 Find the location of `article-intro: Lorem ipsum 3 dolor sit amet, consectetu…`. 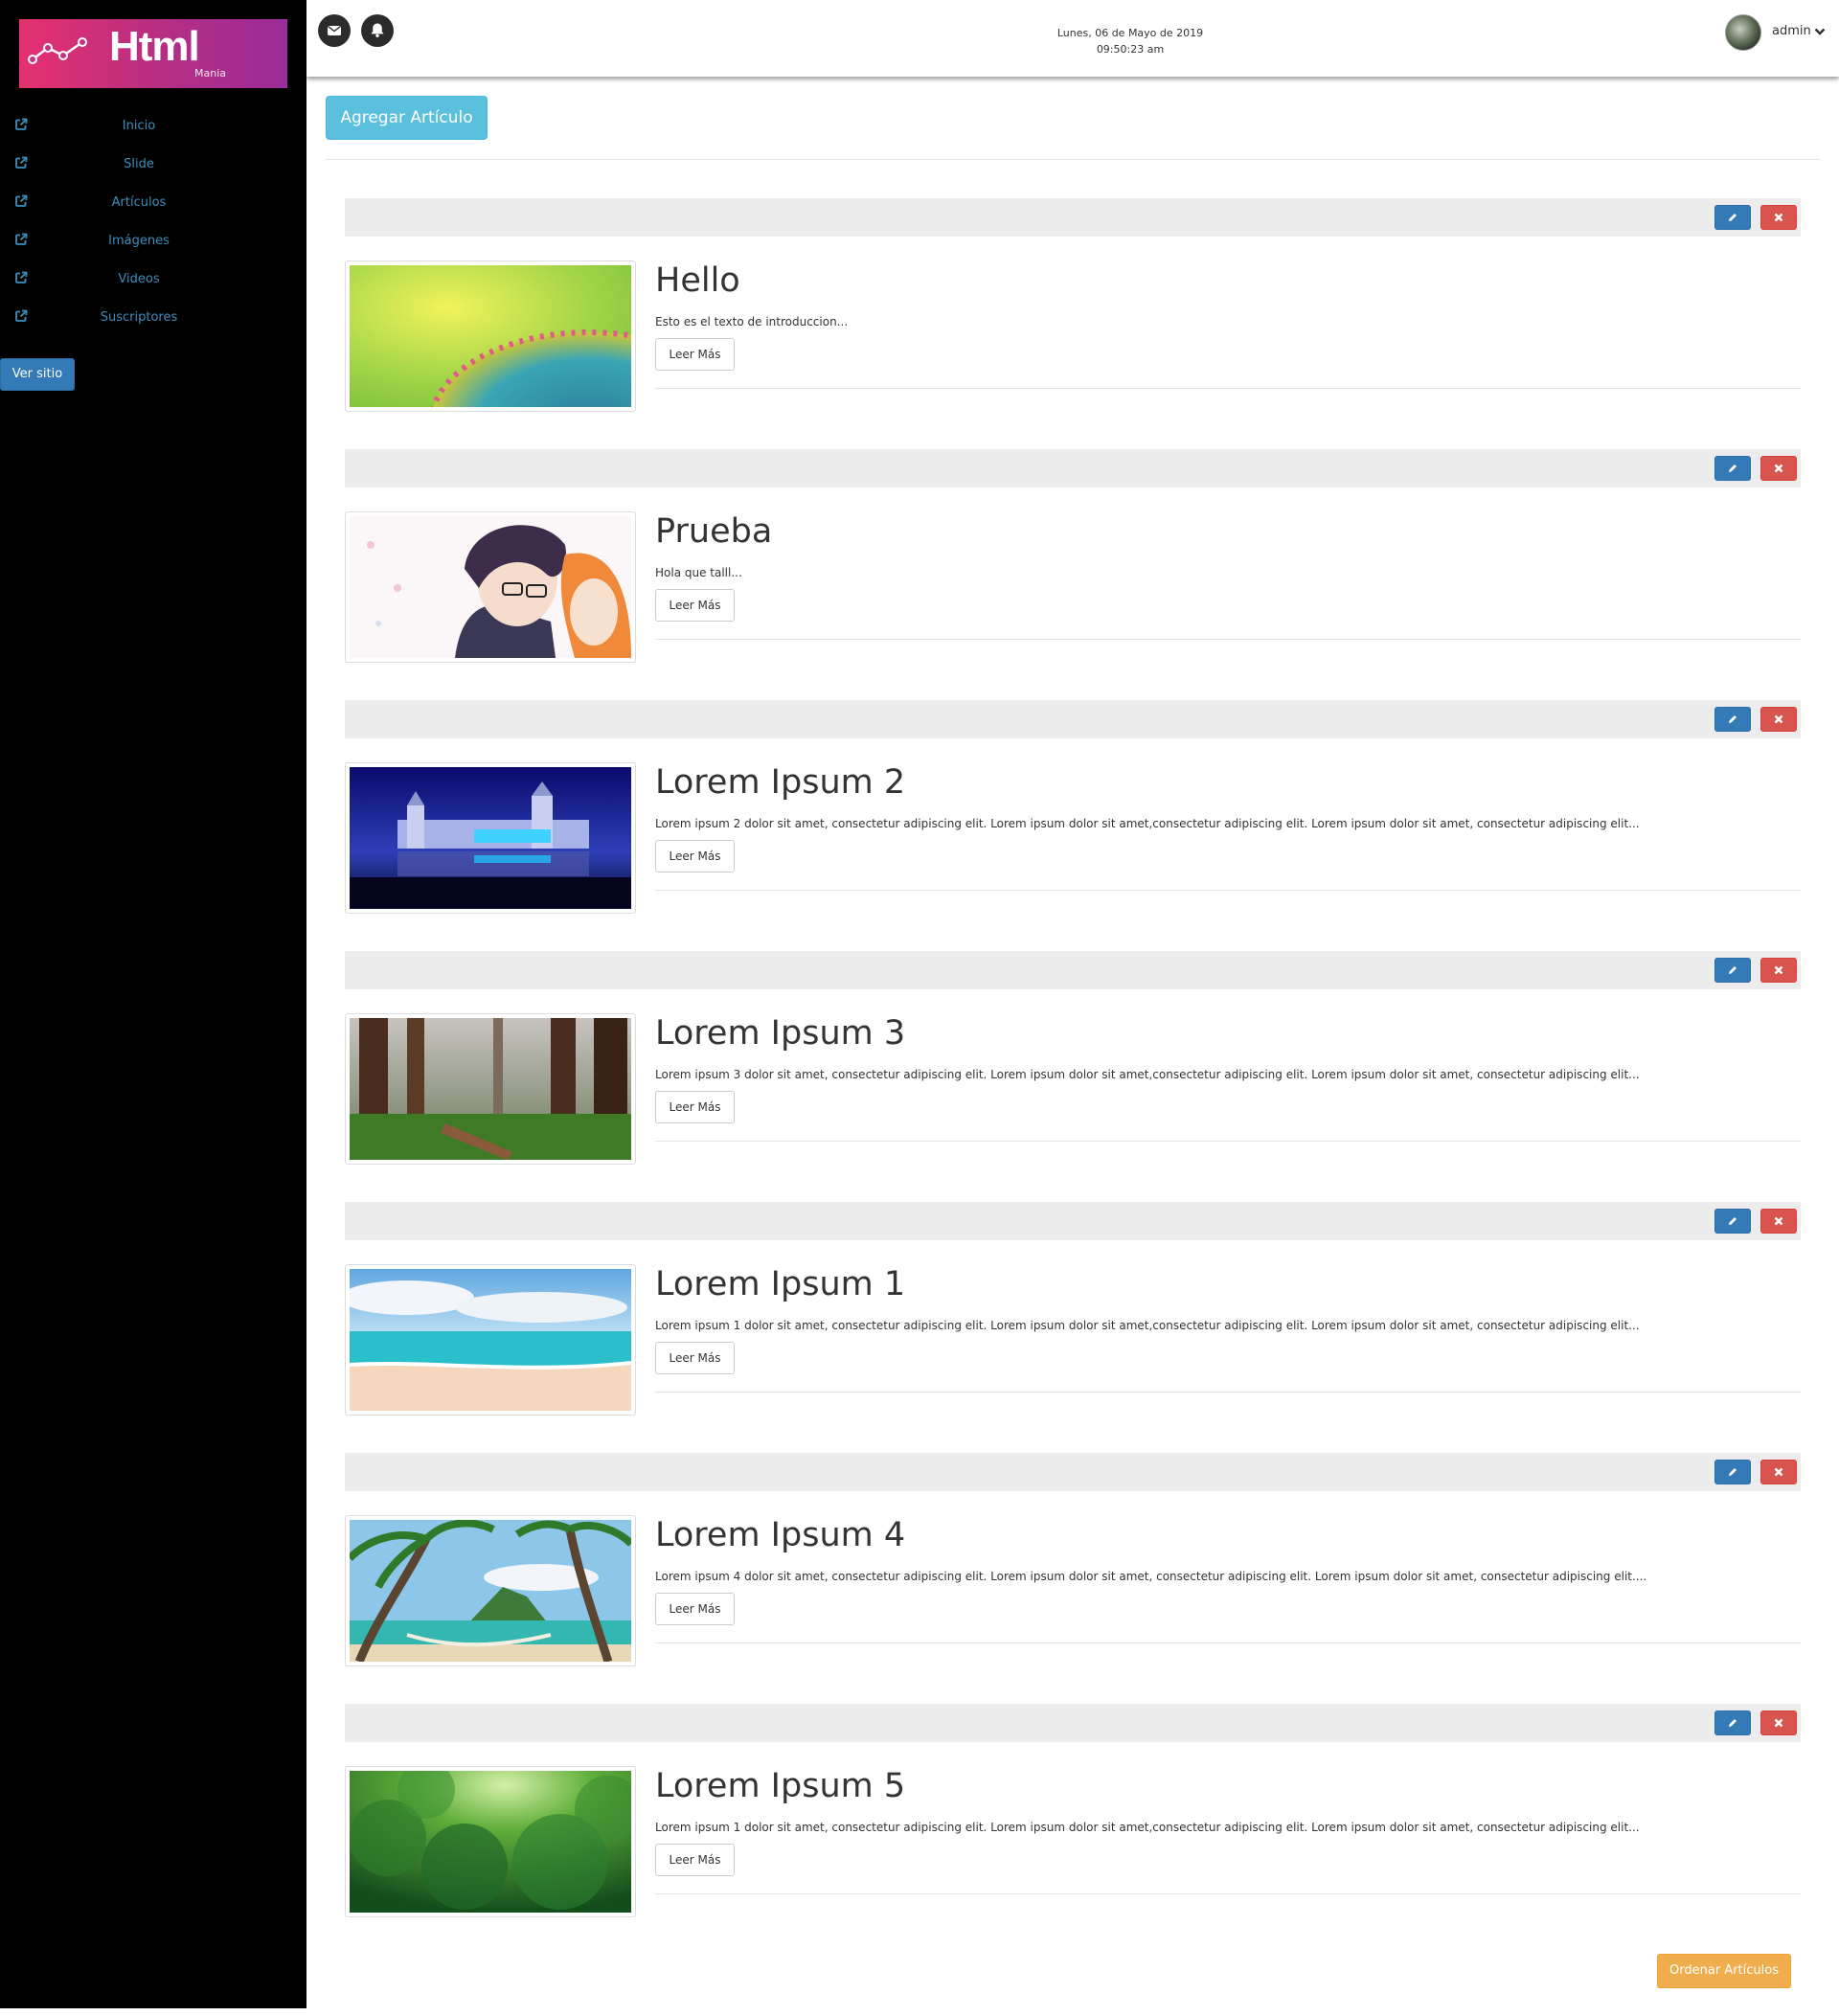

article-intro: Lorem ipsum 3 dolor sit amet, consectetu… is located at coordinates (1147, 1074).